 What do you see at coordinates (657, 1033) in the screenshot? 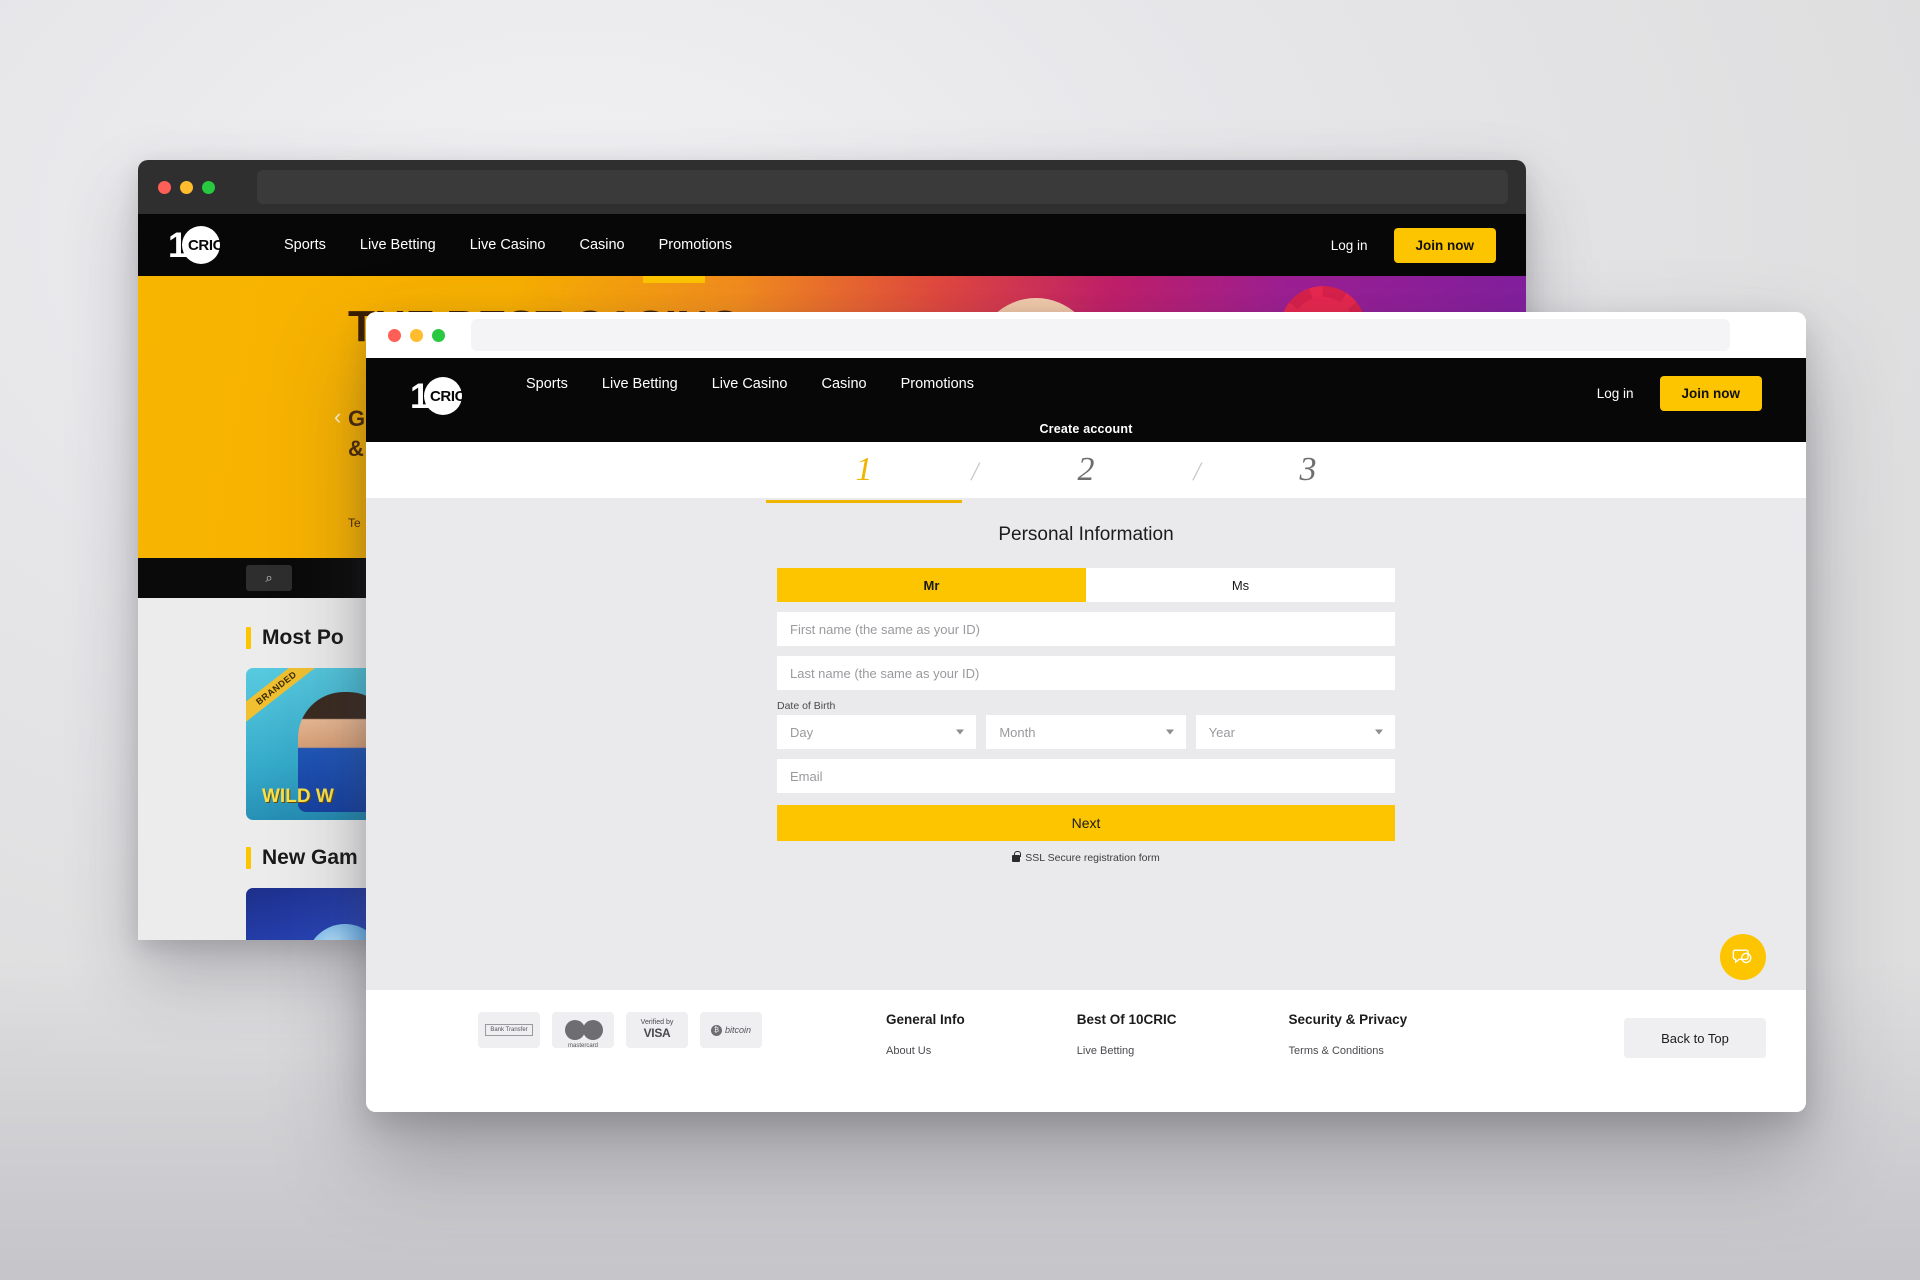
I see `visa-label-bottom: VISA` at bounding box center [657, 1033].